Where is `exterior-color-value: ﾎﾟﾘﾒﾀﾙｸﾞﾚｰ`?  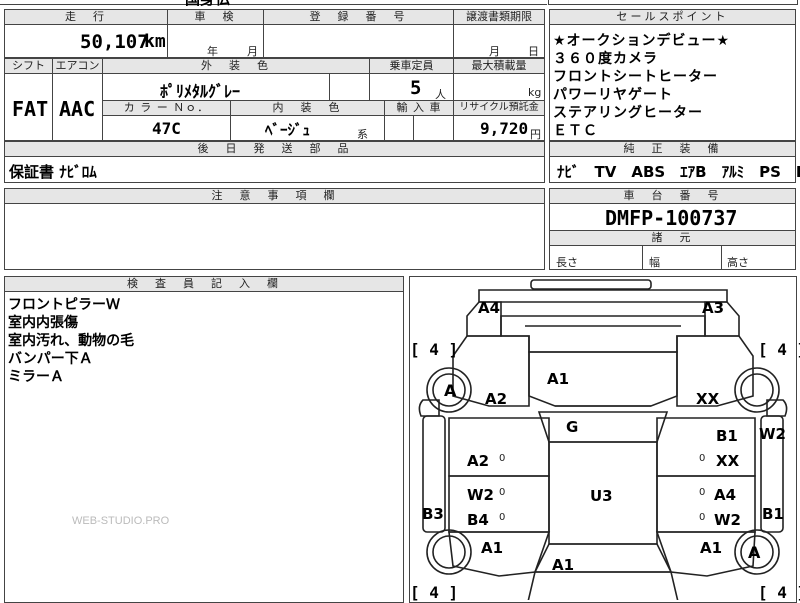 exterior-color-value: ﾎﾟﾘﾒﾀﾙｸﾞﾚｰ is located at coordinates (200, 91).